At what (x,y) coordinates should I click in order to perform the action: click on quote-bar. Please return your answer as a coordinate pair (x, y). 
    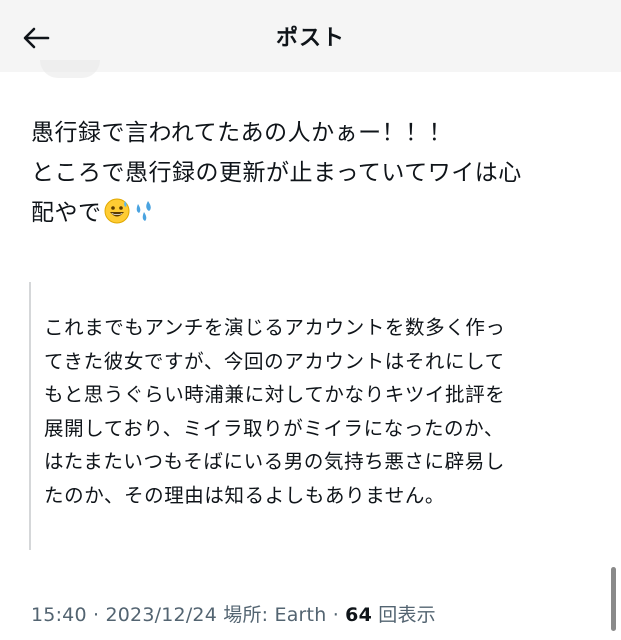
    Looking at the image, I should click on (30, 416).